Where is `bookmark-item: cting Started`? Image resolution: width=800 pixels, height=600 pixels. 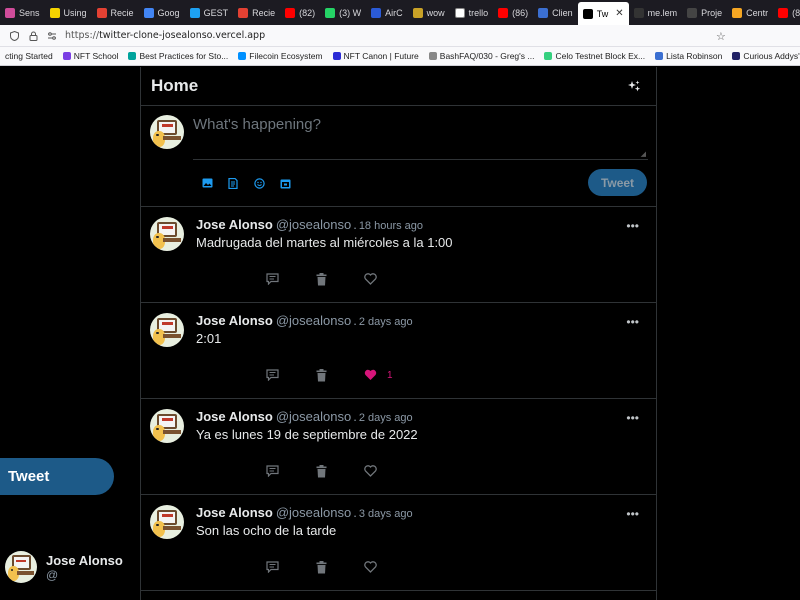
bookmark-item: cting Started is located at coordinates (29, 56).